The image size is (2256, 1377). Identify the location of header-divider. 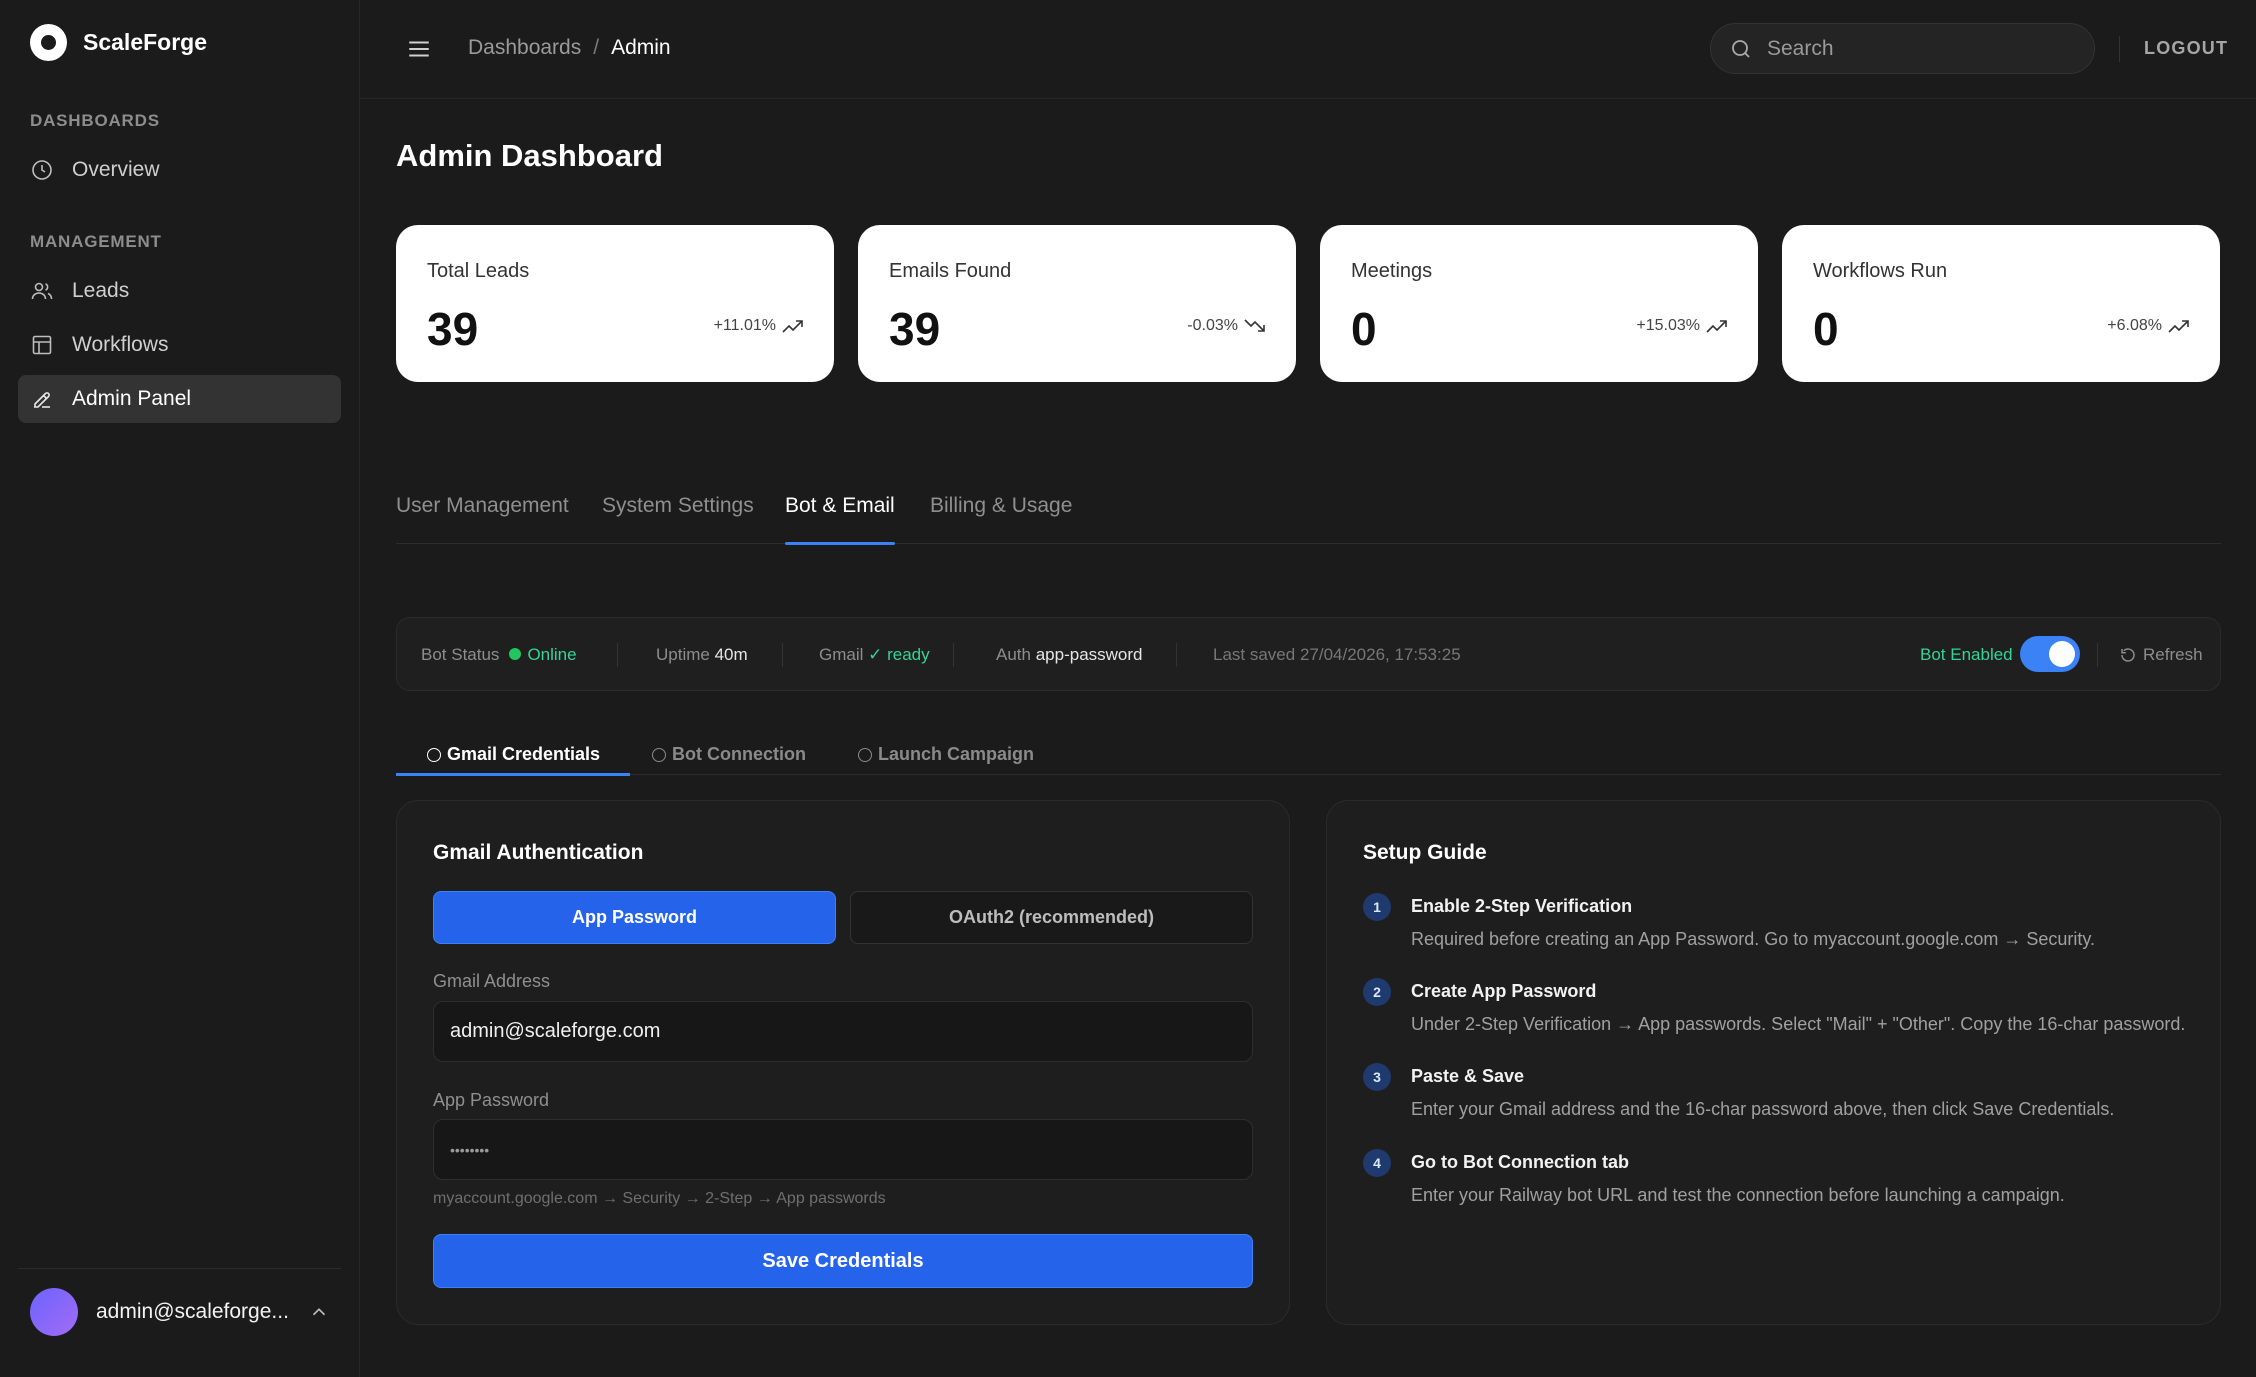
(2119, 49).